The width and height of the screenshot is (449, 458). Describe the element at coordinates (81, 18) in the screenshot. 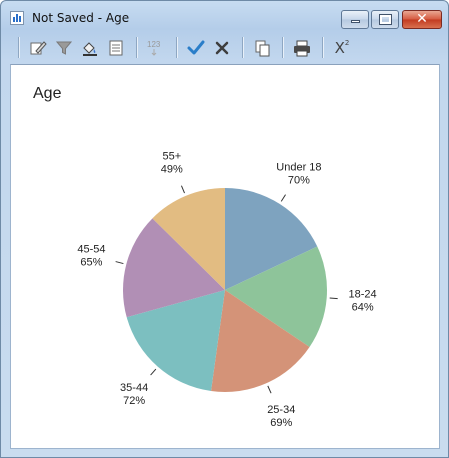

I see `window-title: Not Saved - Age` at that location.